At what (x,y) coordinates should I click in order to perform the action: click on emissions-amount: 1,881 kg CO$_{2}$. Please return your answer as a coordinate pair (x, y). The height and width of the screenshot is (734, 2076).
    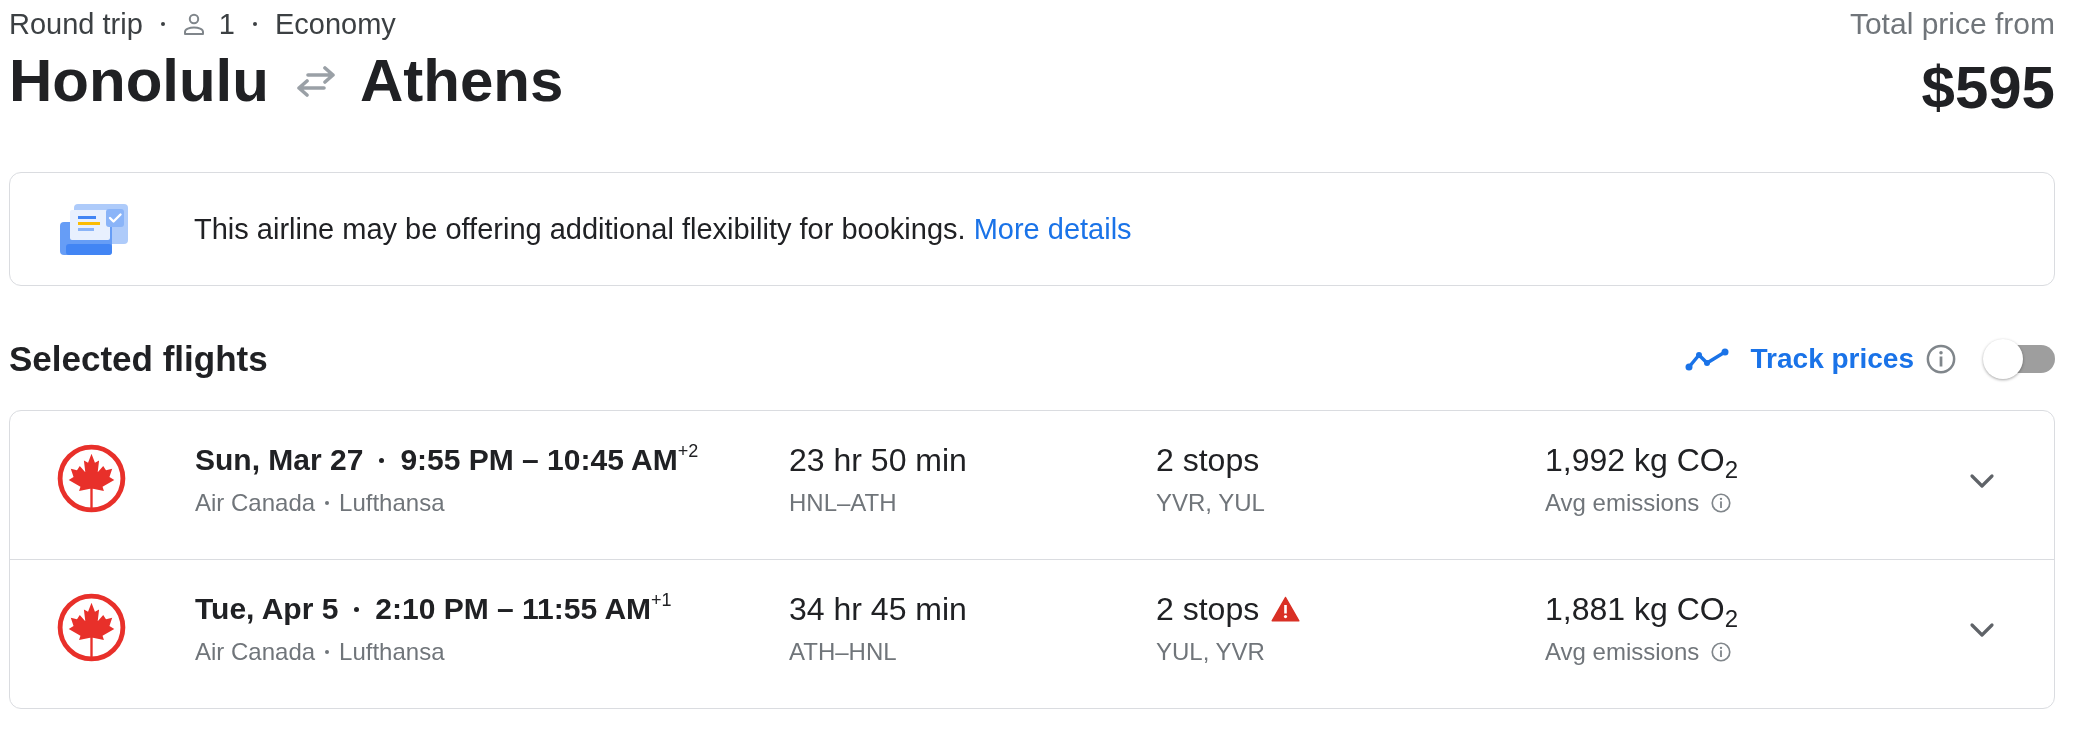
    Looking at the image, I should click on (1641, 609).